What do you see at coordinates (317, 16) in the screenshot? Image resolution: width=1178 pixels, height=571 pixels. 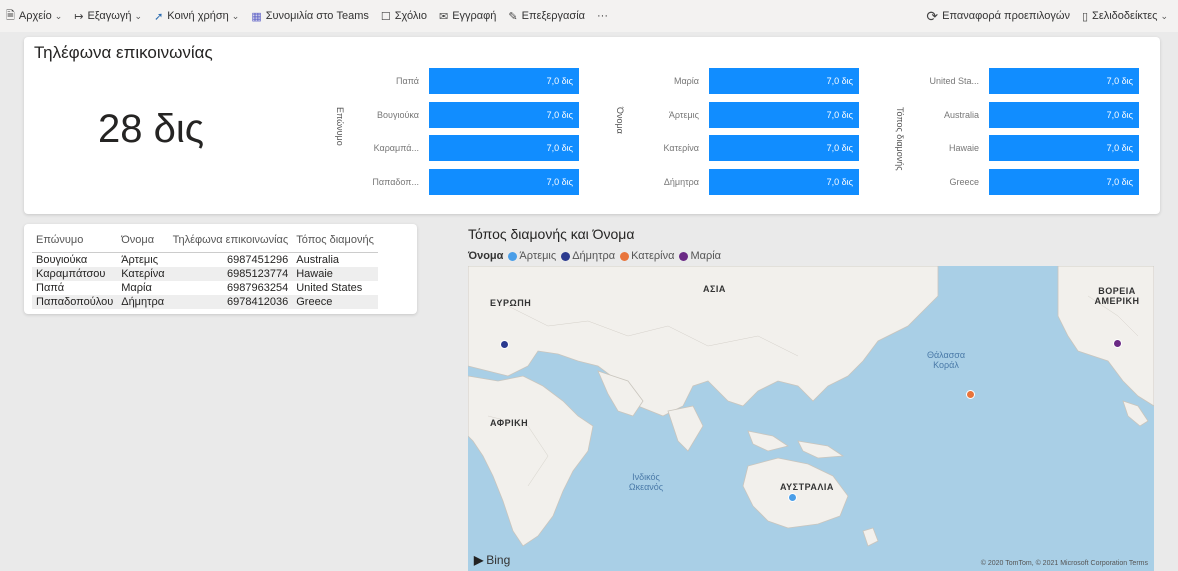 I see `teams-label: Συνομιλία στο Teams` at bounding box center [317, 16].